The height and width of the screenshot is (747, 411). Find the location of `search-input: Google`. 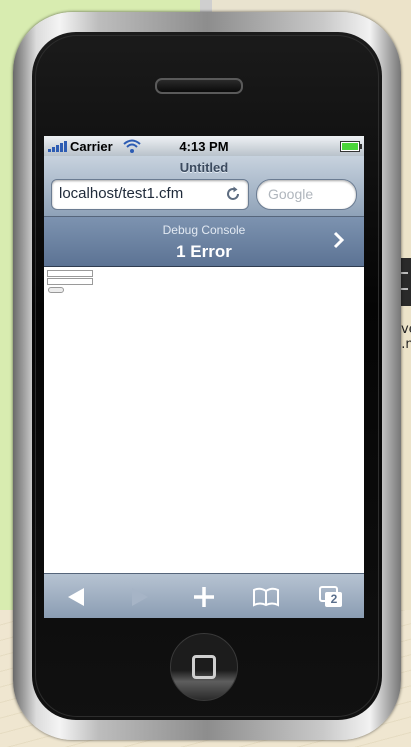

search-input: Google is located at coordinates (306, 194).